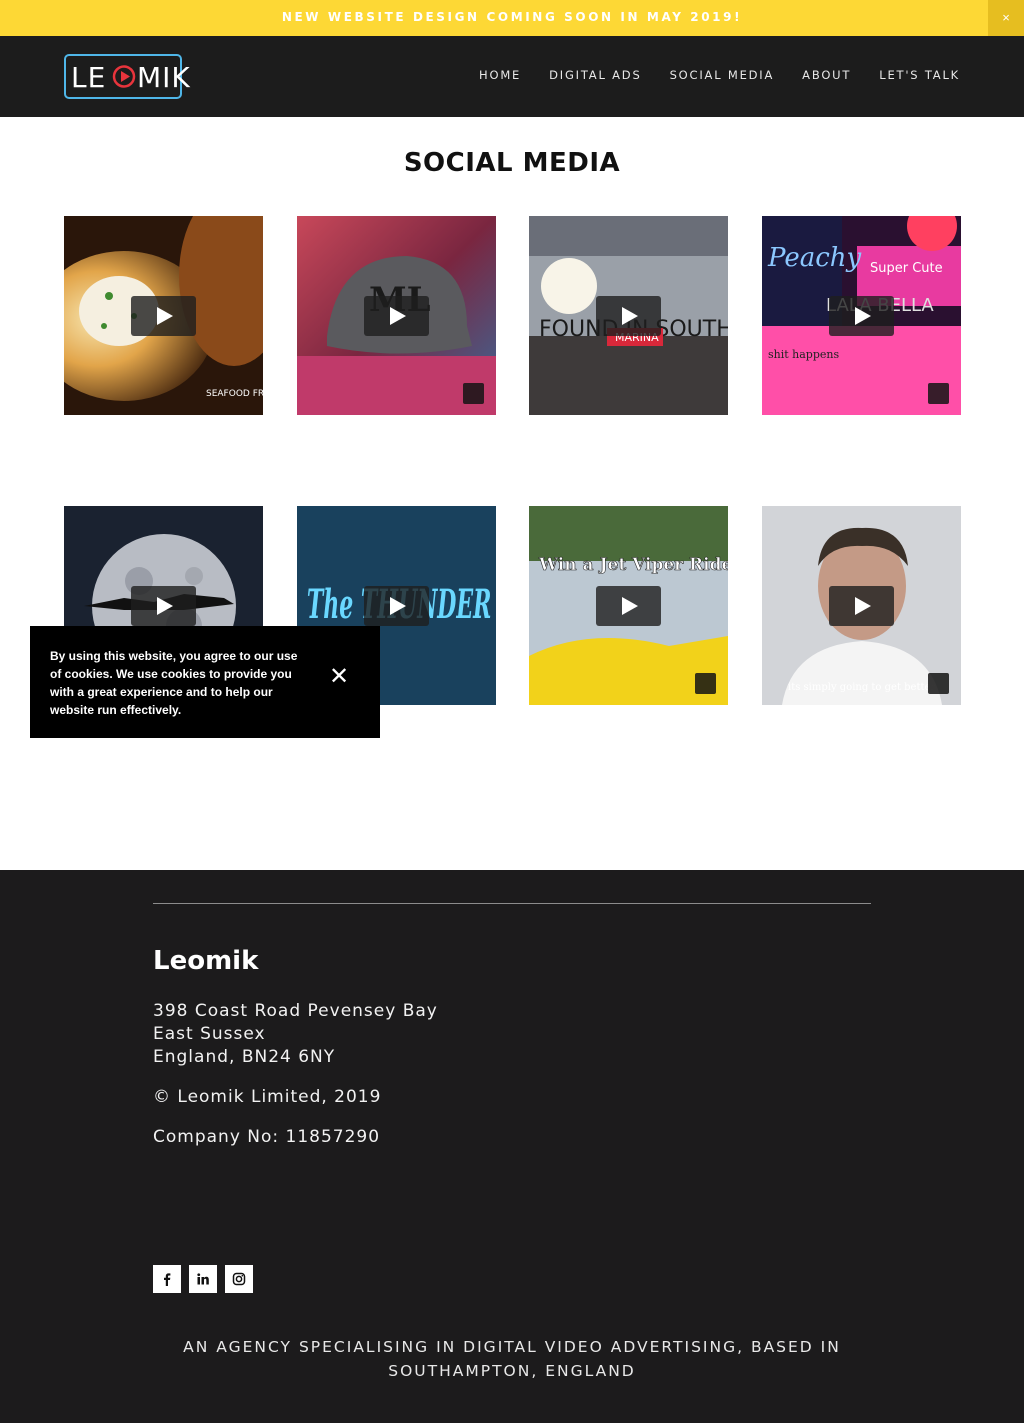 This screenshot has width=1024, height=1423. Describe the element at coordinates (803, 354) in the screenshot. I see `tile-caption-4: shit happens` at that location.